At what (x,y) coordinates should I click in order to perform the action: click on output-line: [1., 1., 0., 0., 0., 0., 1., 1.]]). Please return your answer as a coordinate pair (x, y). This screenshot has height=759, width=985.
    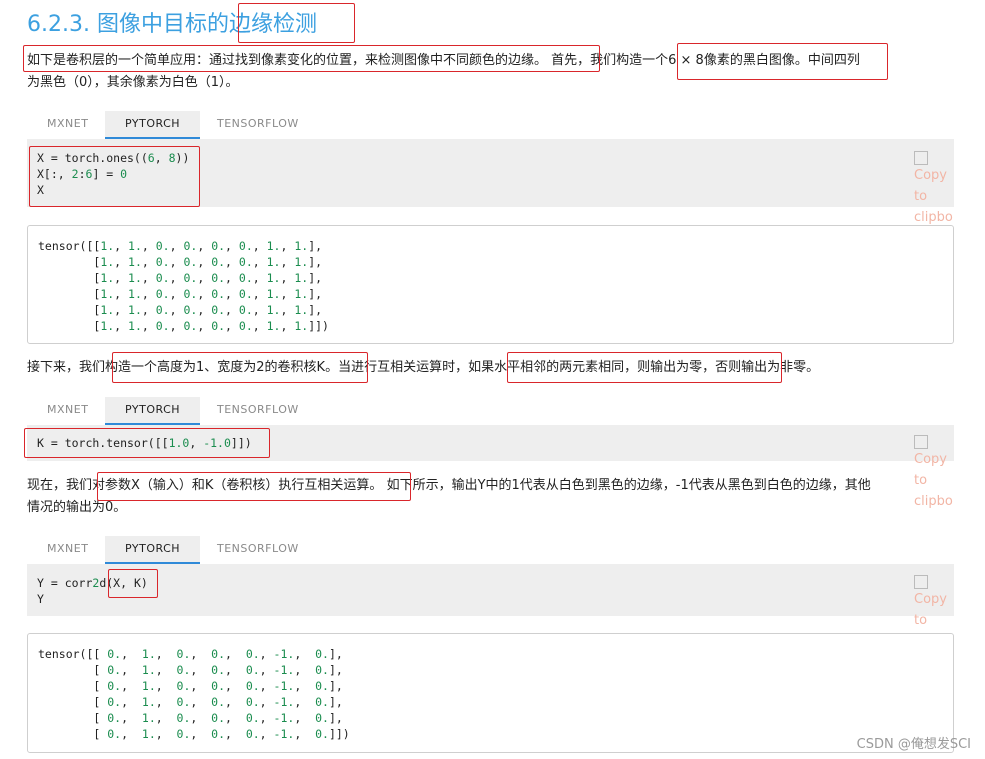
    Looking at the image, I should click on (183, 326).